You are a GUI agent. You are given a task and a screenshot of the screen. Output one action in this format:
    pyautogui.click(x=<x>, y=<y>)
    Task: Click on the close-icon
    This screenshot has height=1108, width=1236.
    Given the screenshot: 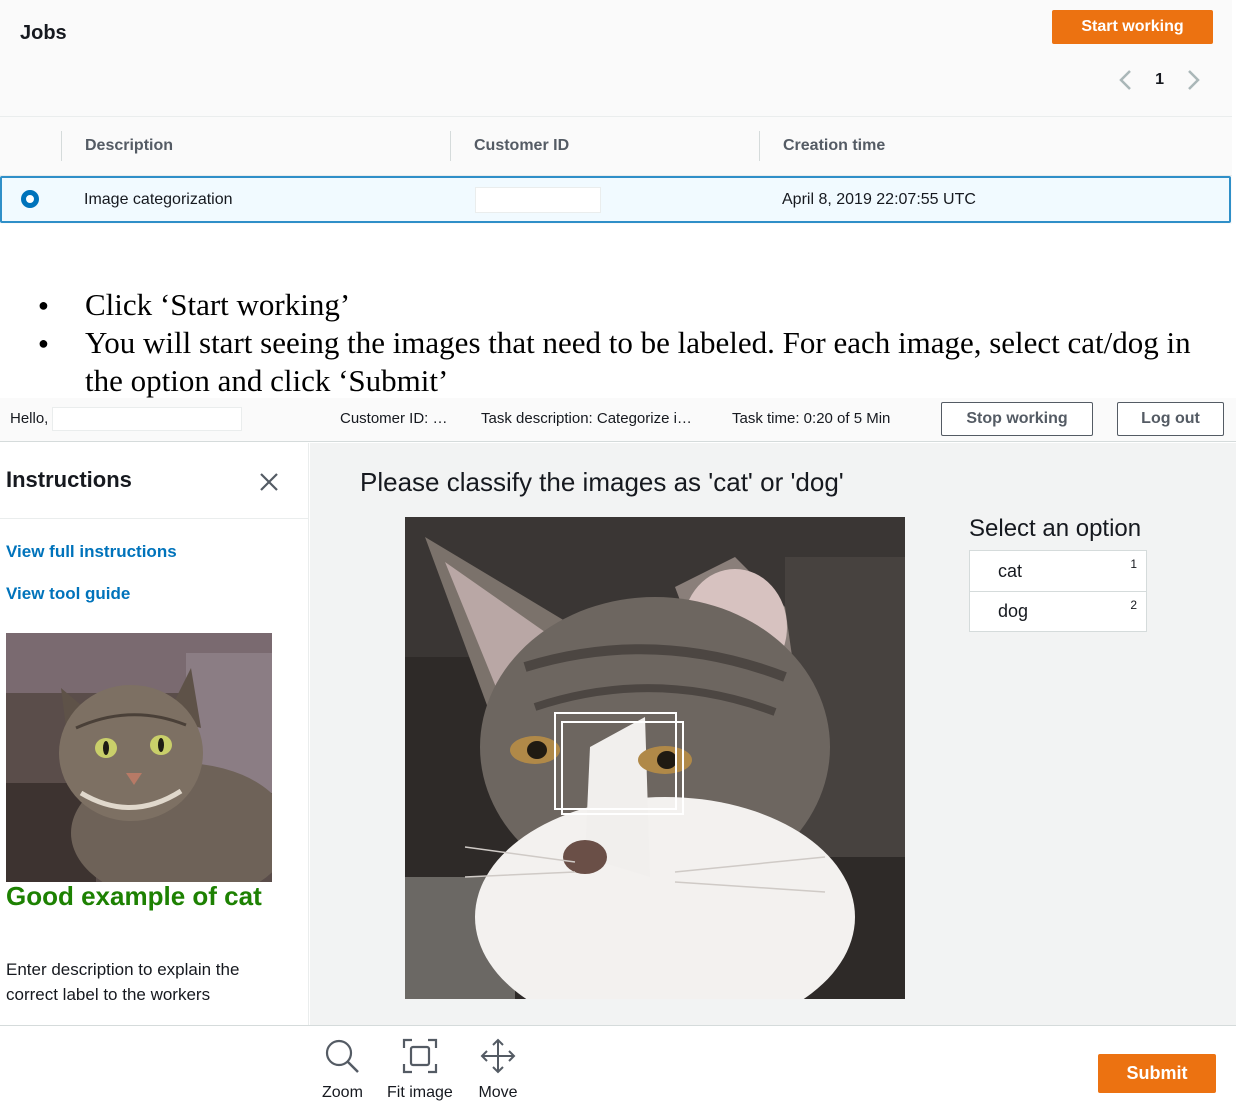 What is the action you would take?
    pyautogui.click(x=269, y=482)
    